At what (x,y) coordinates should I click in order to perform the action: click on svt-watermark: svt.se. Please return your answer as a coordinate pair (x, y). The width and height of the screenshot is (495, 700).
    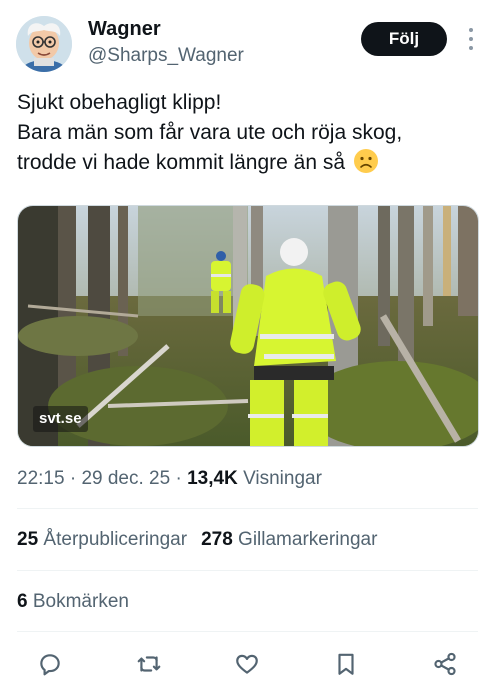
    Looking at the image, I should click on (60, 419).